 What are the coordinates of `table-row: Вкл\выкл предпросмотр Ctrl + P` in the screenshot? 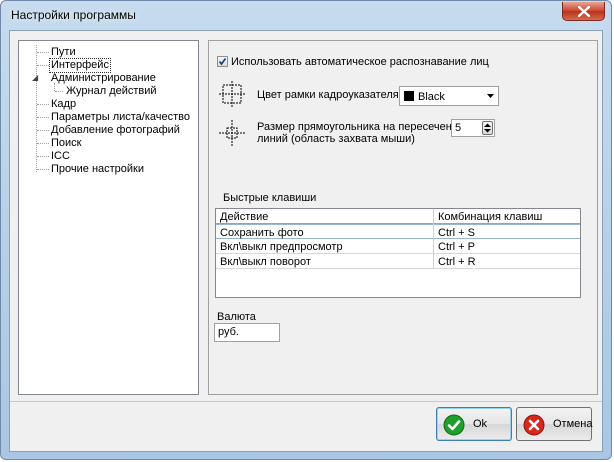 It's located at (398, 246).